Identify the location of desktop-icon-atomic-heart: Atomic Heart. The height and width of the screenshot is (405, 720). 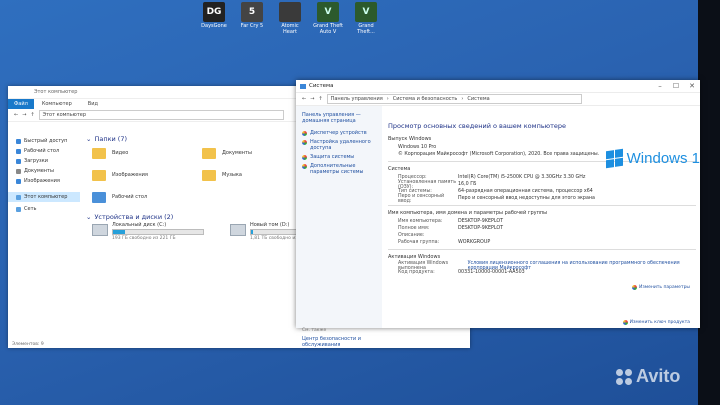
(290, 18).